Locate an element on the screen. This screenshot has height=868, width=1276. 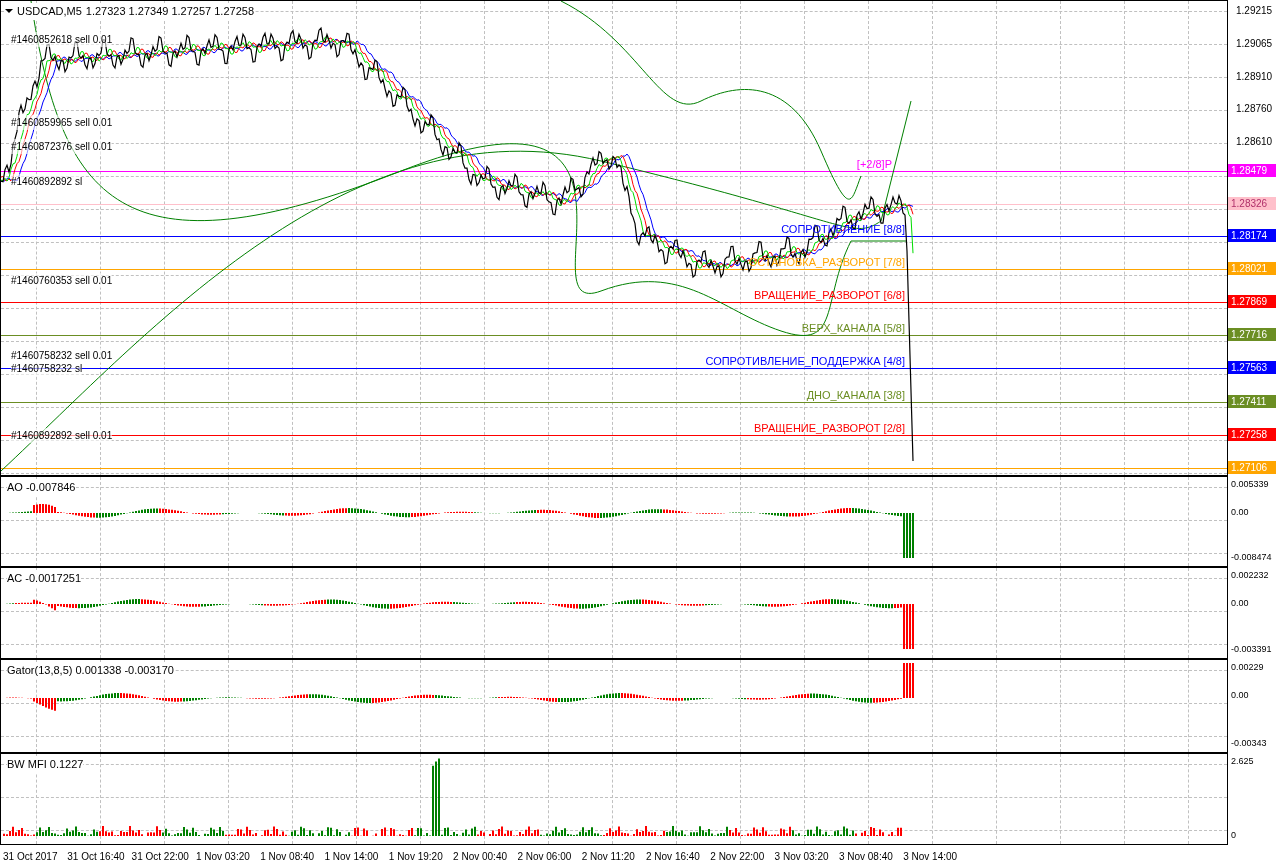
indicator-title: AC -0.0017251 is located at coordinates (44, 578).